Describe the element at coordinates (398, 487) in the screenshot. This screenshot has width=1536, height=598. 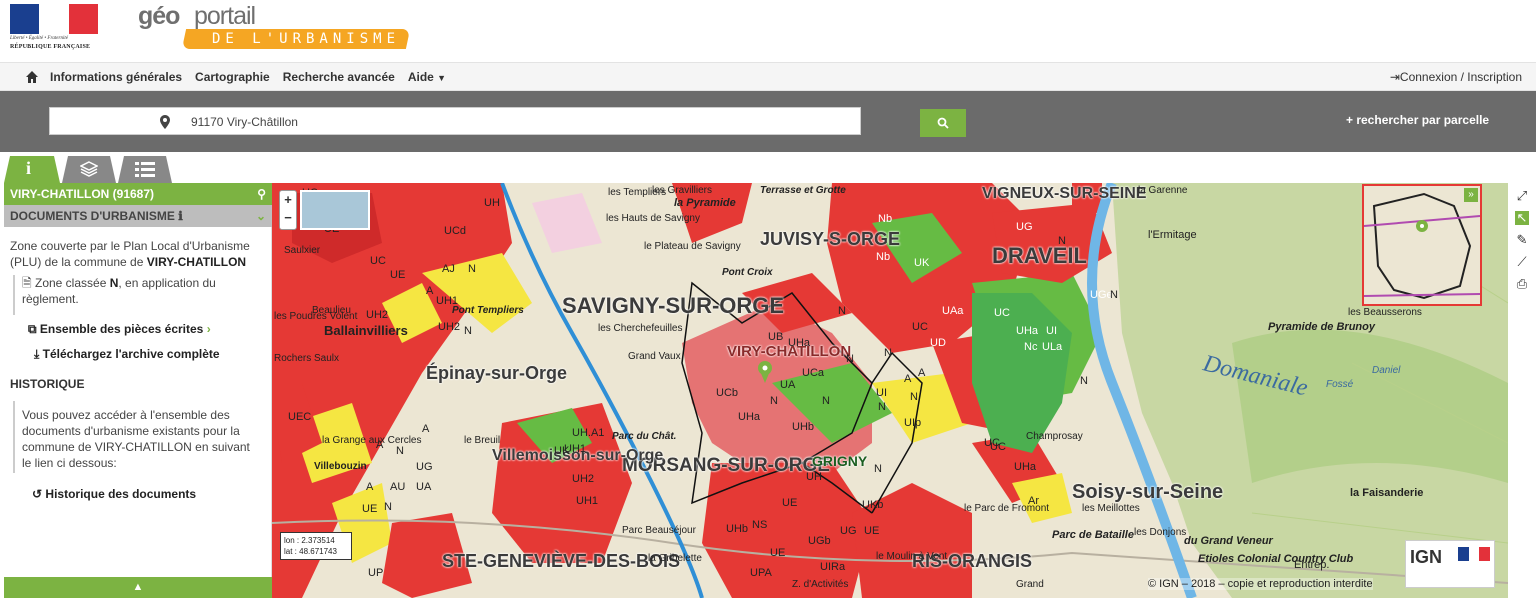
I see `zone-label: AU` at that location.